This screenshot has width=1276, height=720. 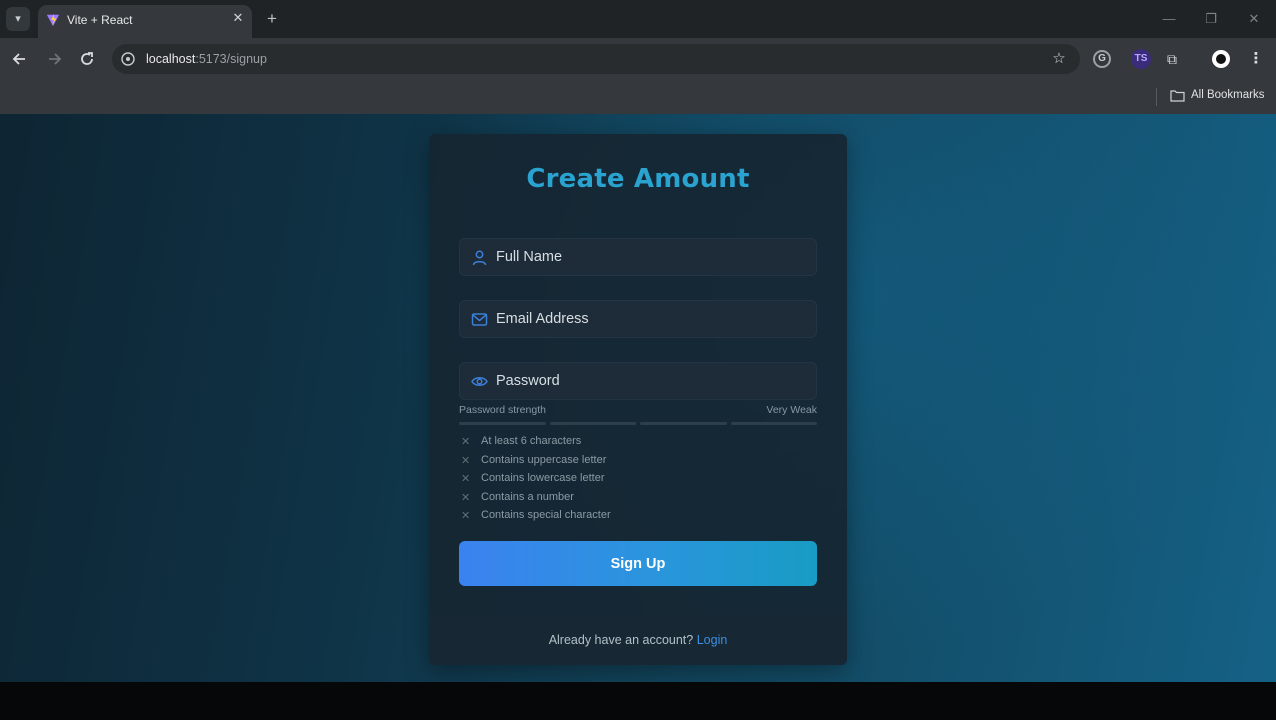 I want to click on forward-icon, so click(x=54, y=59).